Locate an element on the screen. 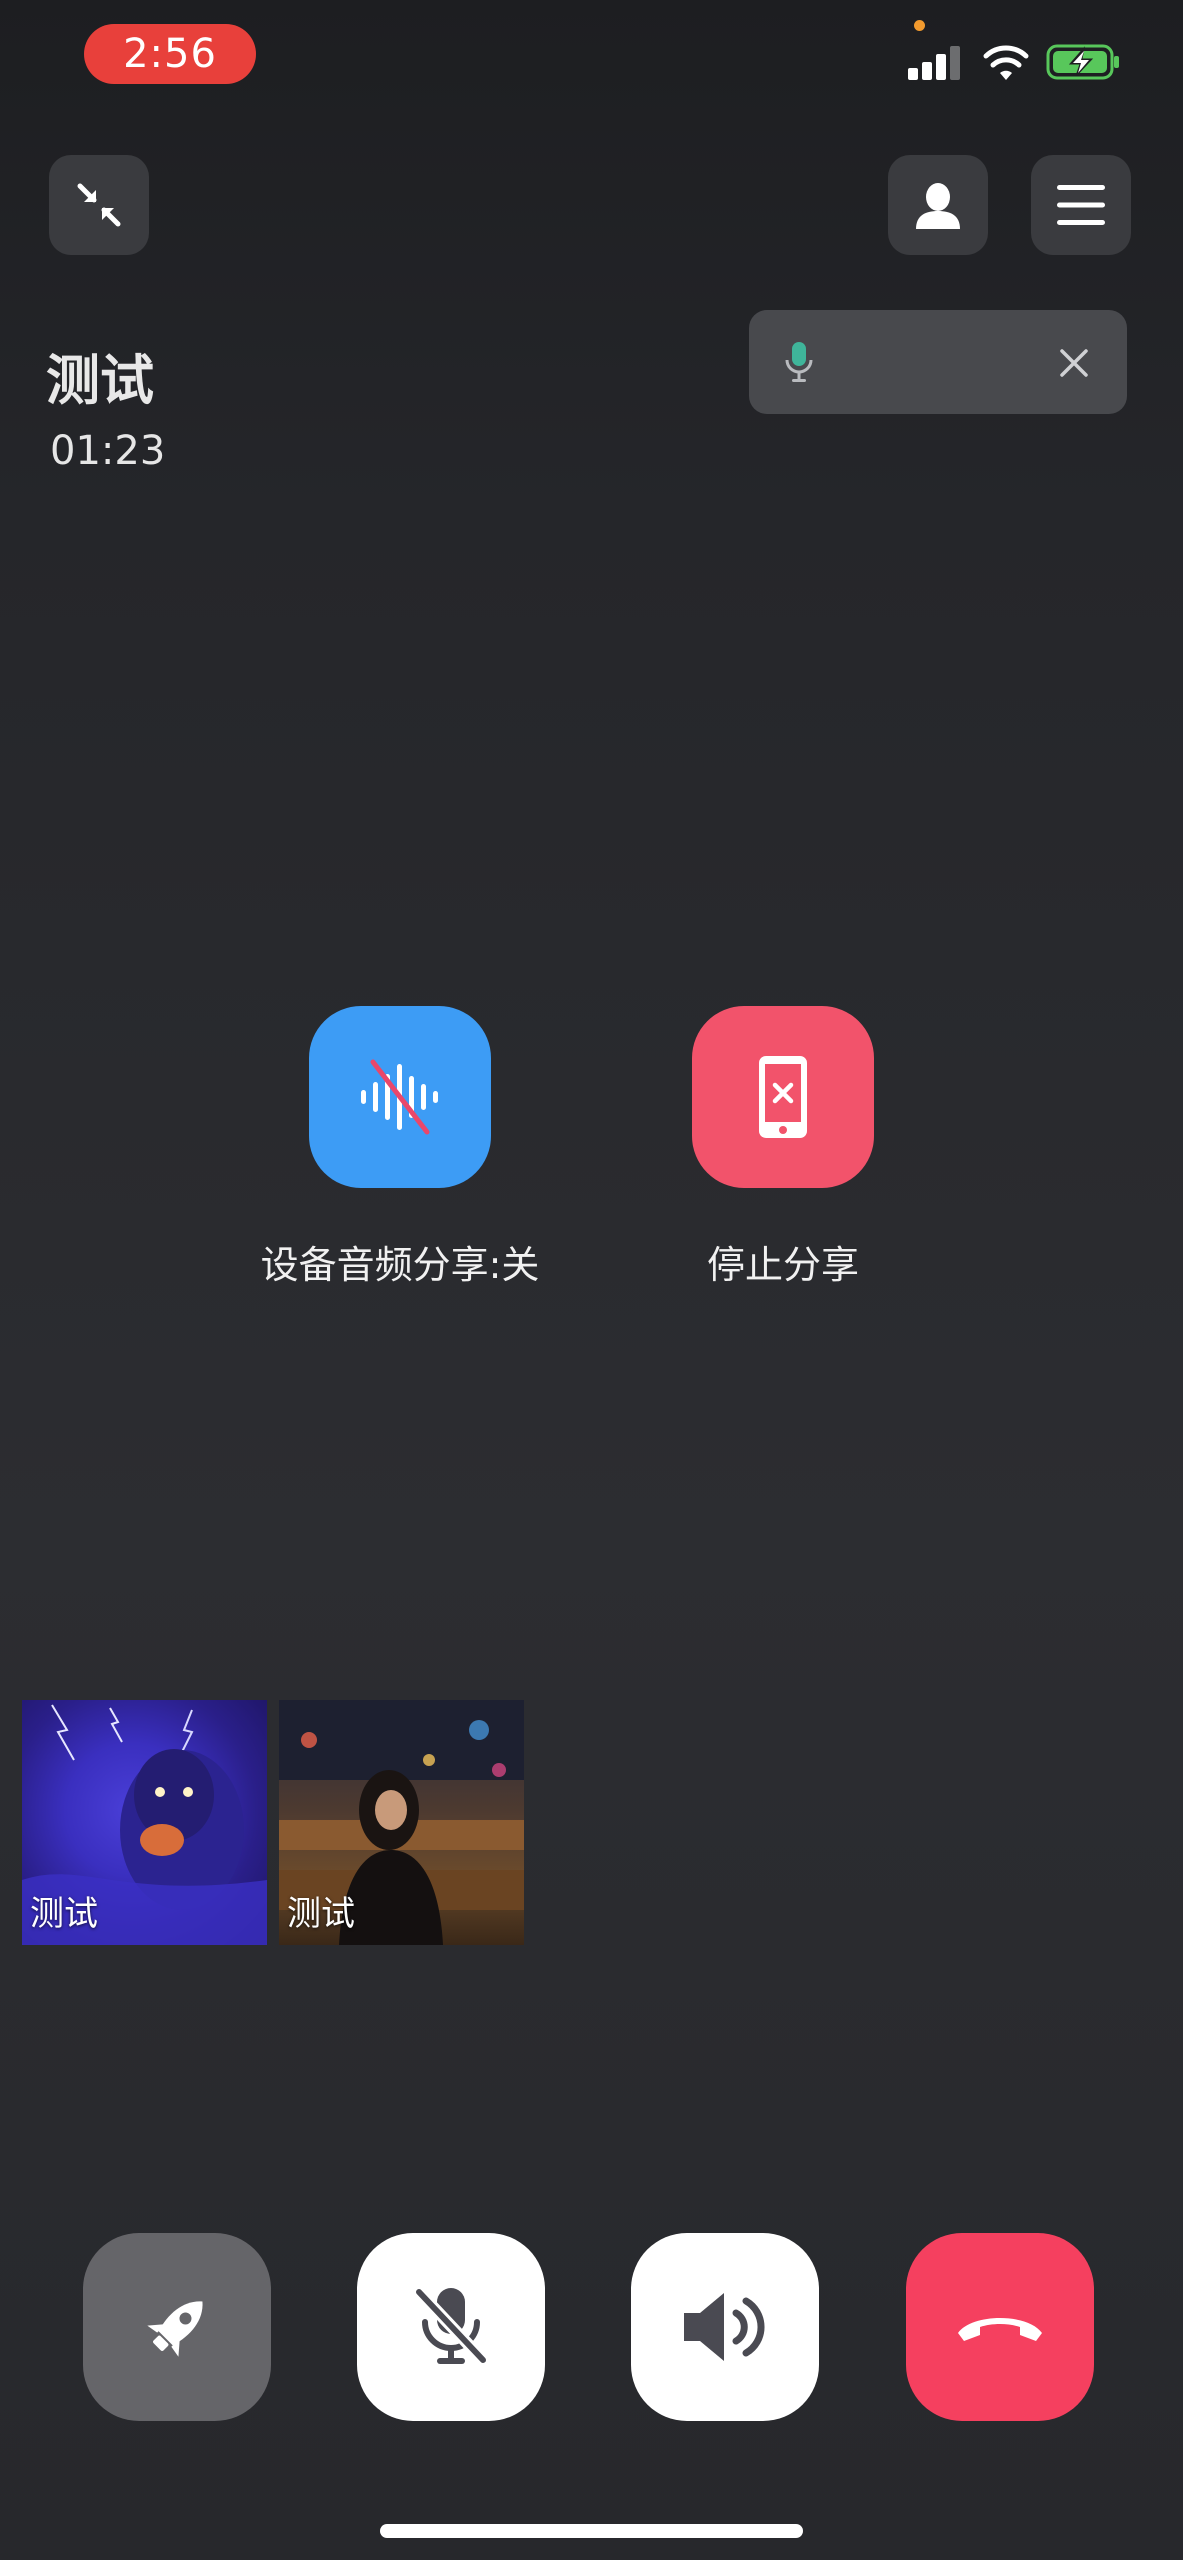 The height and width of the screenshot is (2560, 1183). microphone-muted-icon is located at coordinates (451, 2326).